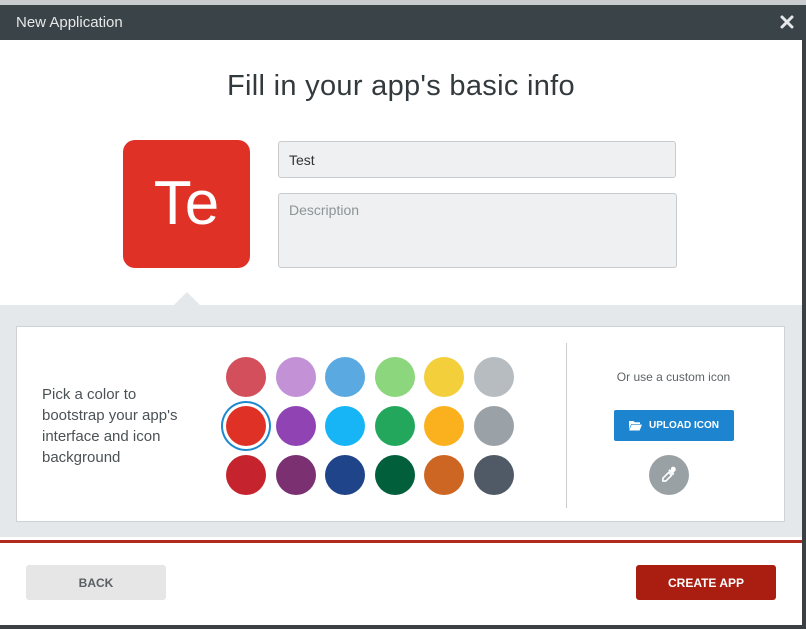 The width and height of the screenshot is (806, 629). I want to click on window-title: New Application, so click(69, 22).